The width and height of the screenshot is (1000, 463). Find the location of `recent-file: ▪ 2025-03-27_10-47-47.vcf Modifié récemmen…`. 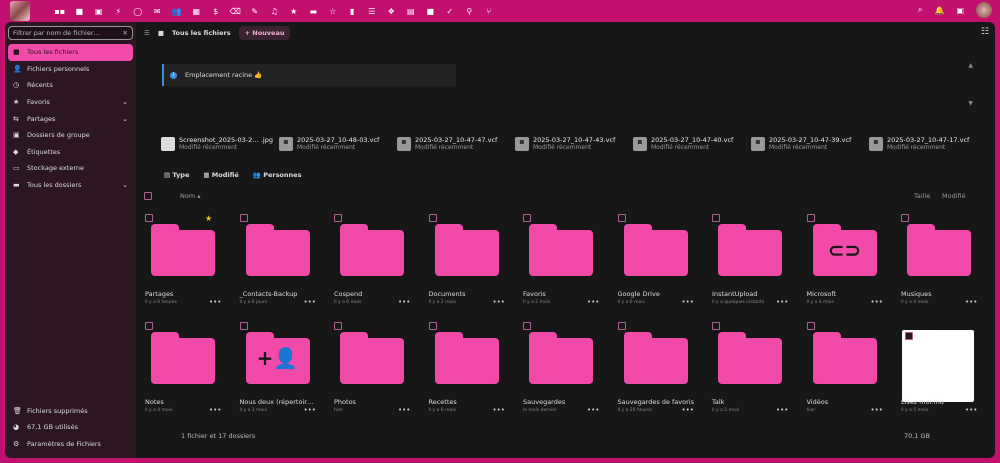

recent-file: ▪ 2025-03-27_10-47-47.vcf Modifié récemmen… is located at coordinates (456, 143).